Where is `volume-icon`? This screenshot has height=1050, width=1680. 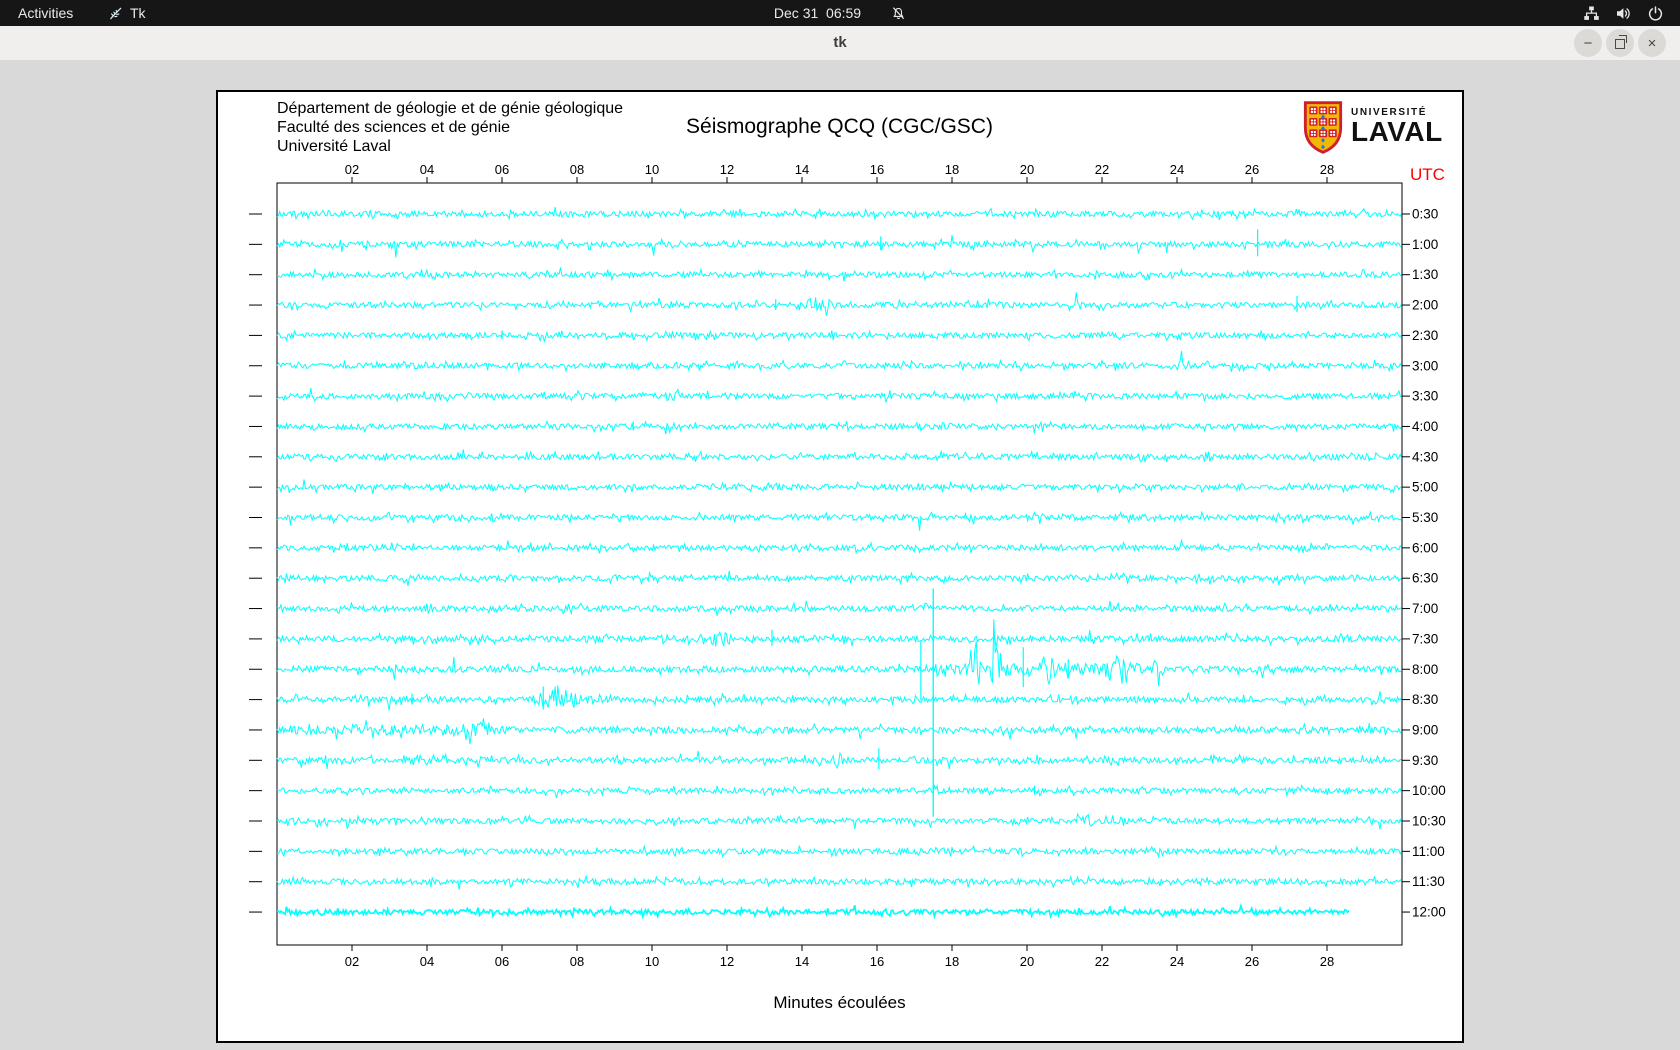
volume-icon is located at coordinates (1623, 13).